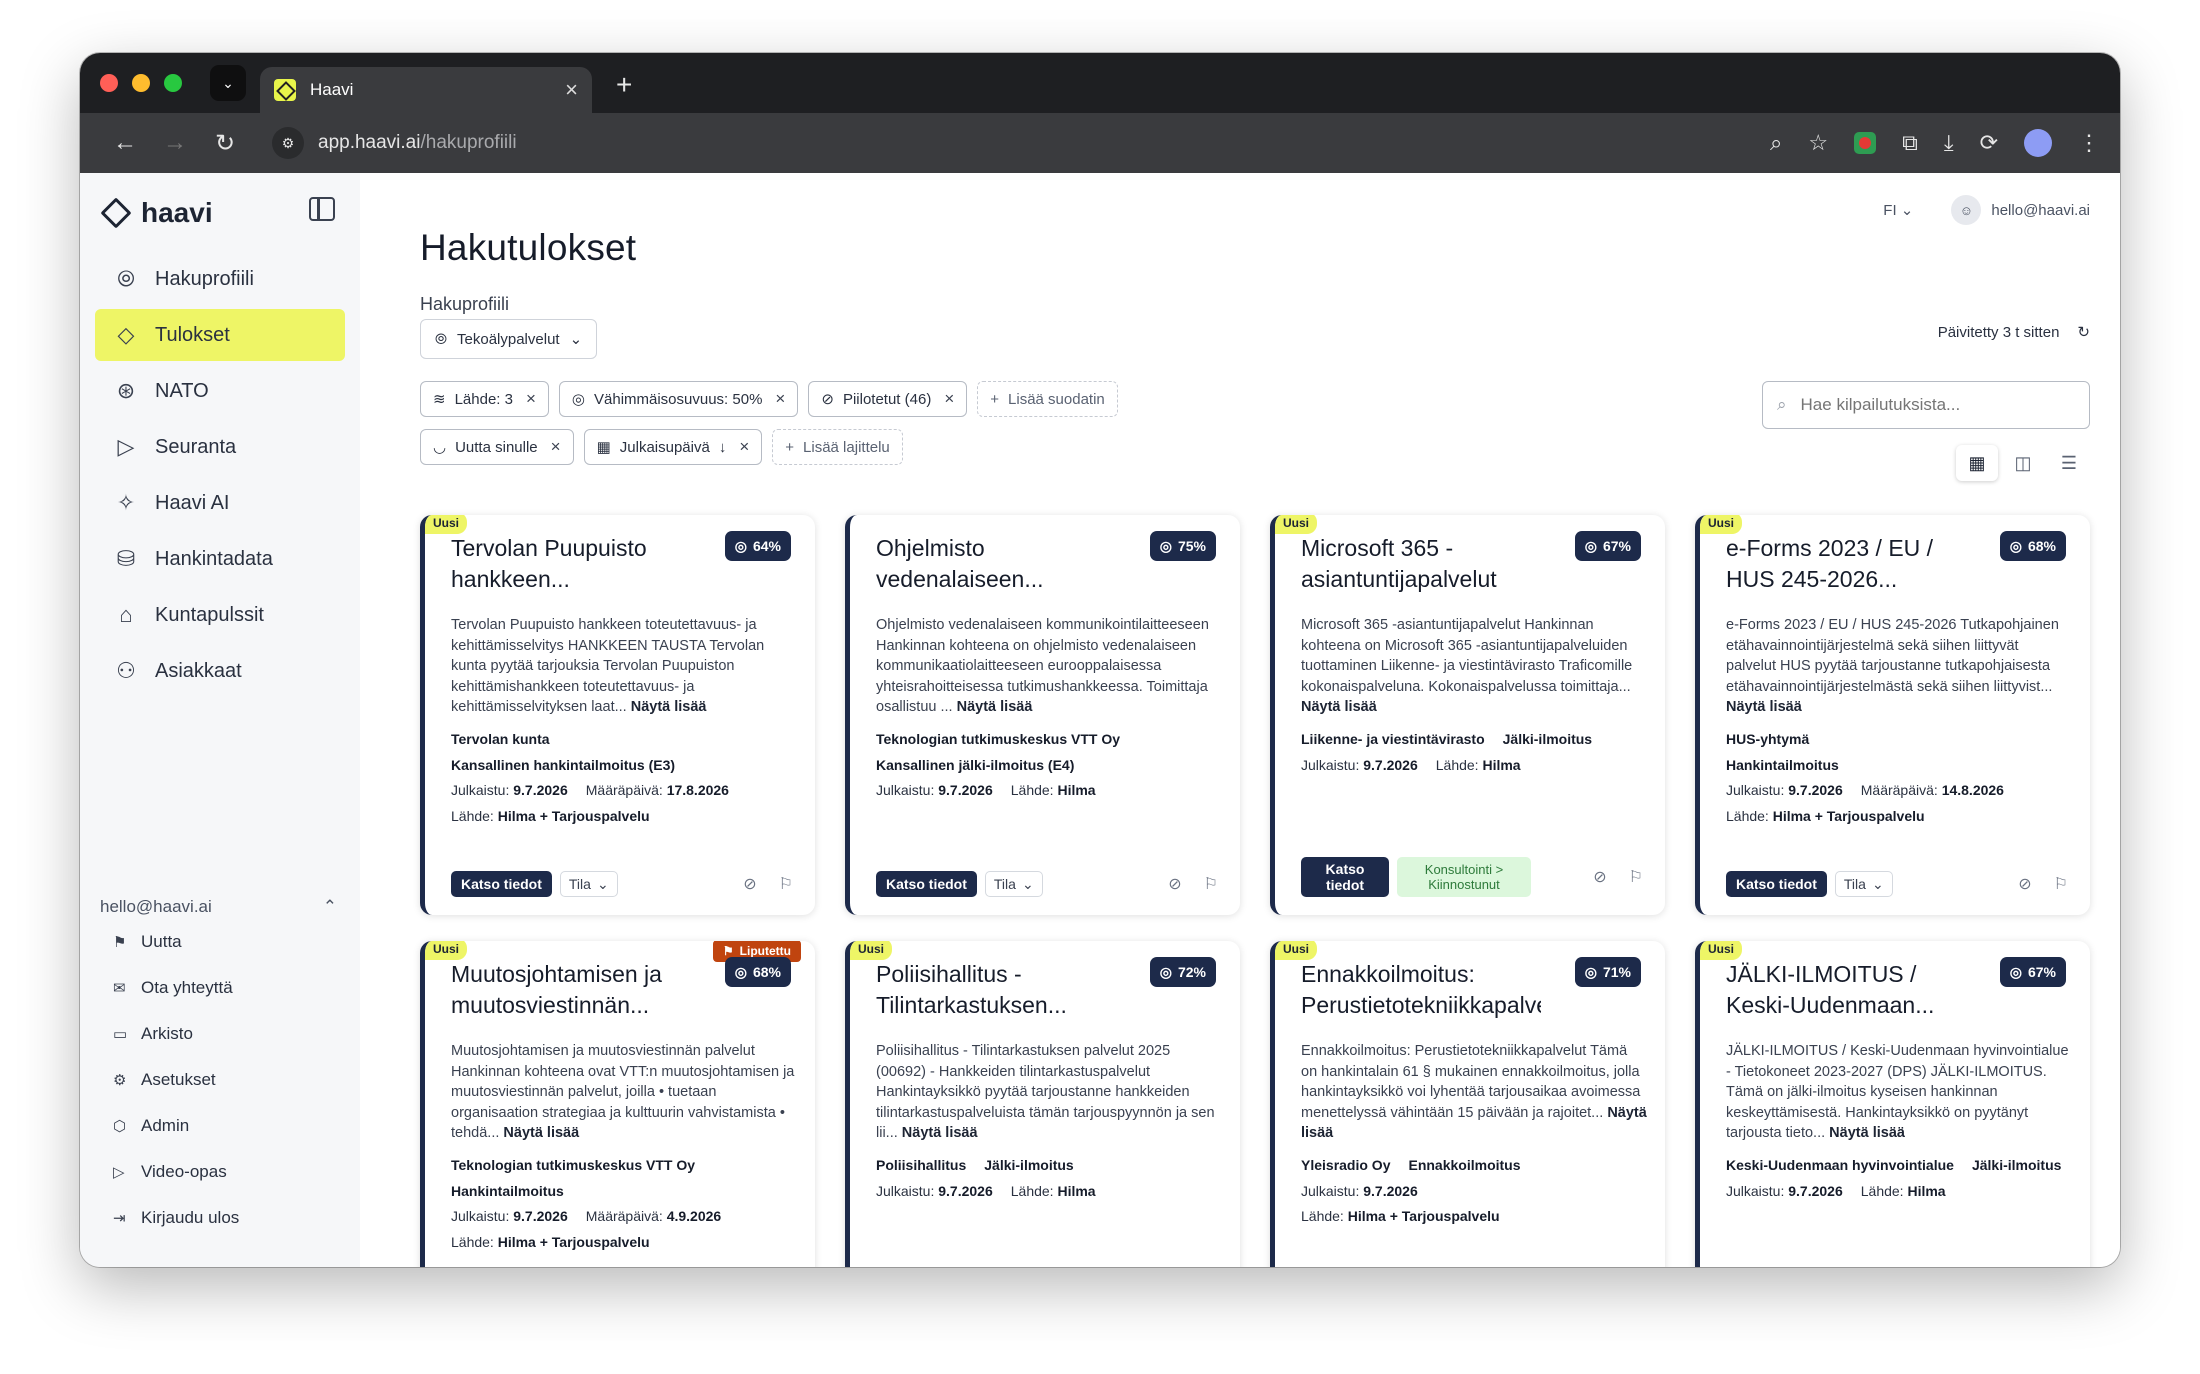 This screenshot has height=1374, width=2200. I want to click on columns-view-icon: ◫, so click(2023, 463).